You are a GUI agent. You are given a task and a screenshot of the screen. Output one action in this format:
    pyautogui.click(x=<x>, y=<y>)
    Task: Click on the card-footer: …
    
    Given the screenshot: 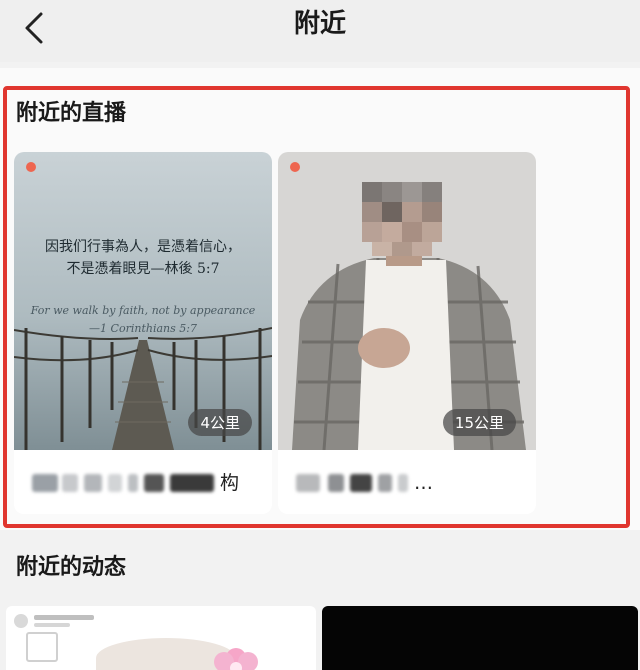 What is the action you would take?
    pyautogui.click(x=407, y=482)
    